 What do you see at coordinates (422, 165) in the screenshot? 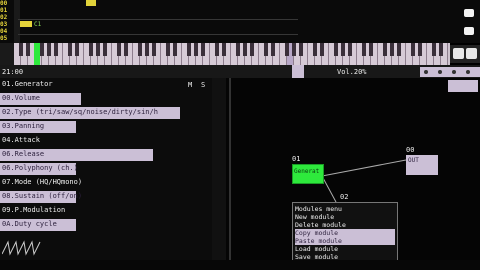
I see `node-output: OUT` at bounding box center [422, 165].